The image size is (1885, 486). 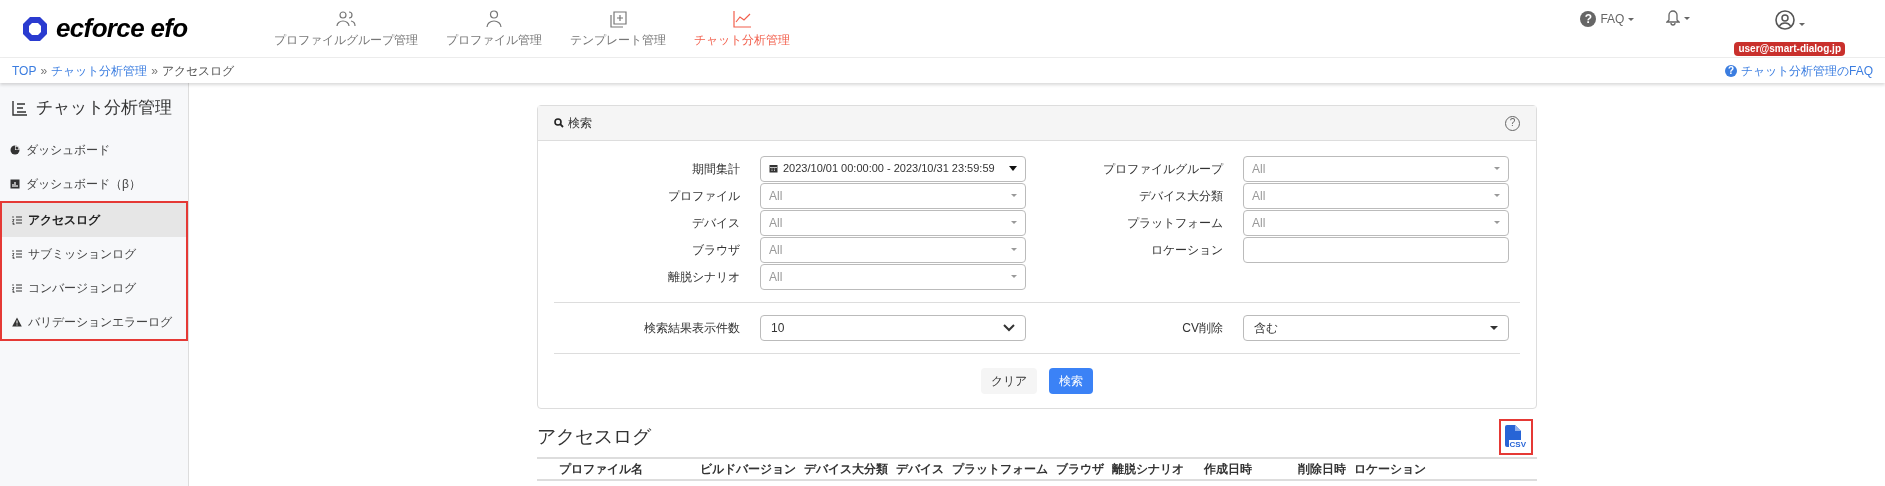 I want to click on column-header: ビルドバージョン, so click(x=748, y=469).